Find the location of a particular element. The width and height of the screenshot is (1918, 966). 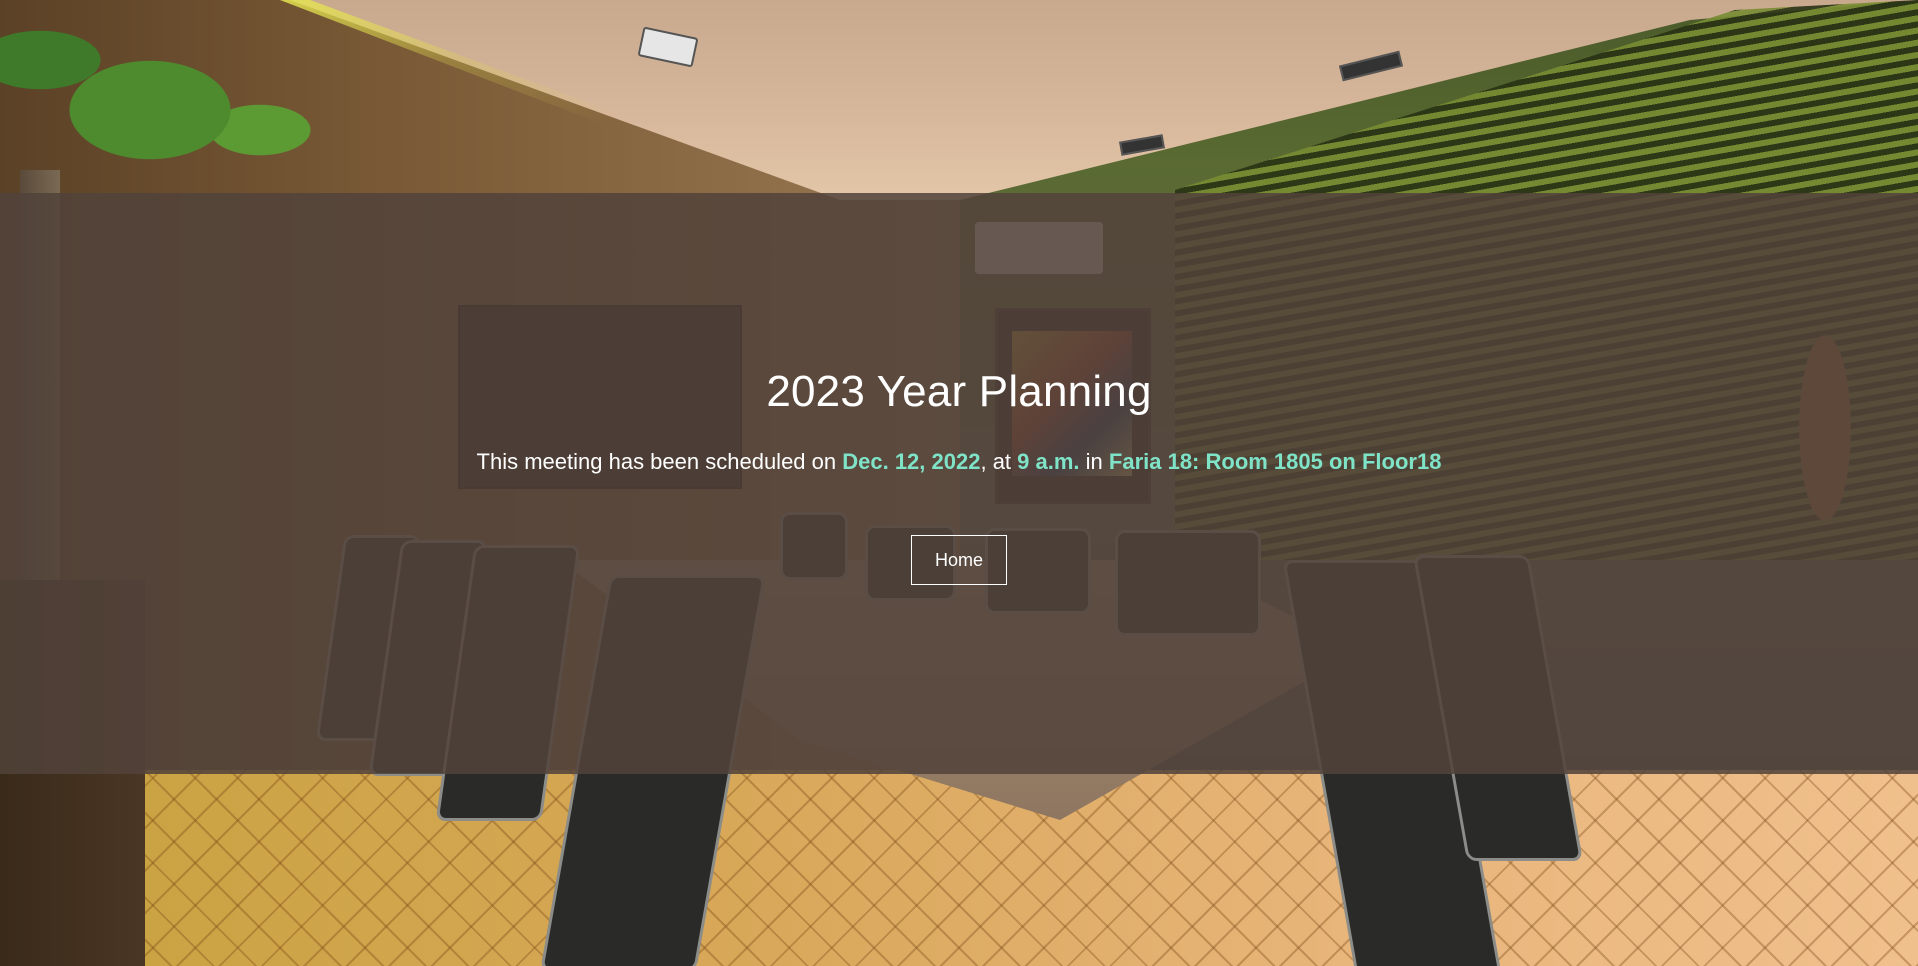

message-prefix: This meeting has been scheduled on is located at coordinates (659, 461).